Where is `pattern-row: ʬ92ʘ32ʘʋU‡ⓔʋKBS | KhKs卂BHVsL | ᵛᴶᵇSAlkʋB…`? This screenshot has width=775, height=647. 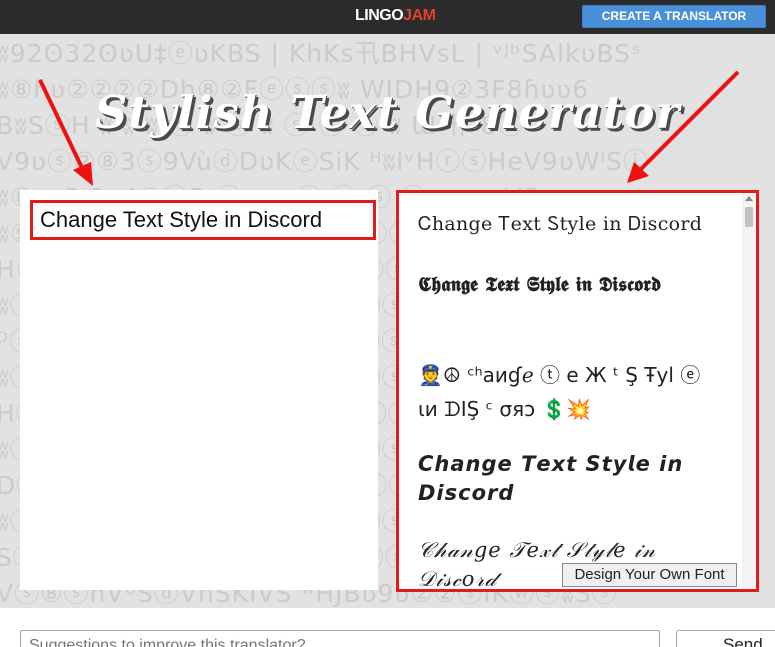 pattern-row: ʬ92ʘ32ʘʋU‡ⓔʋKBS | KhKs卂BHVsL | ᵛᴶᵇSAlkʋB… is located at coordinates (321, 53).